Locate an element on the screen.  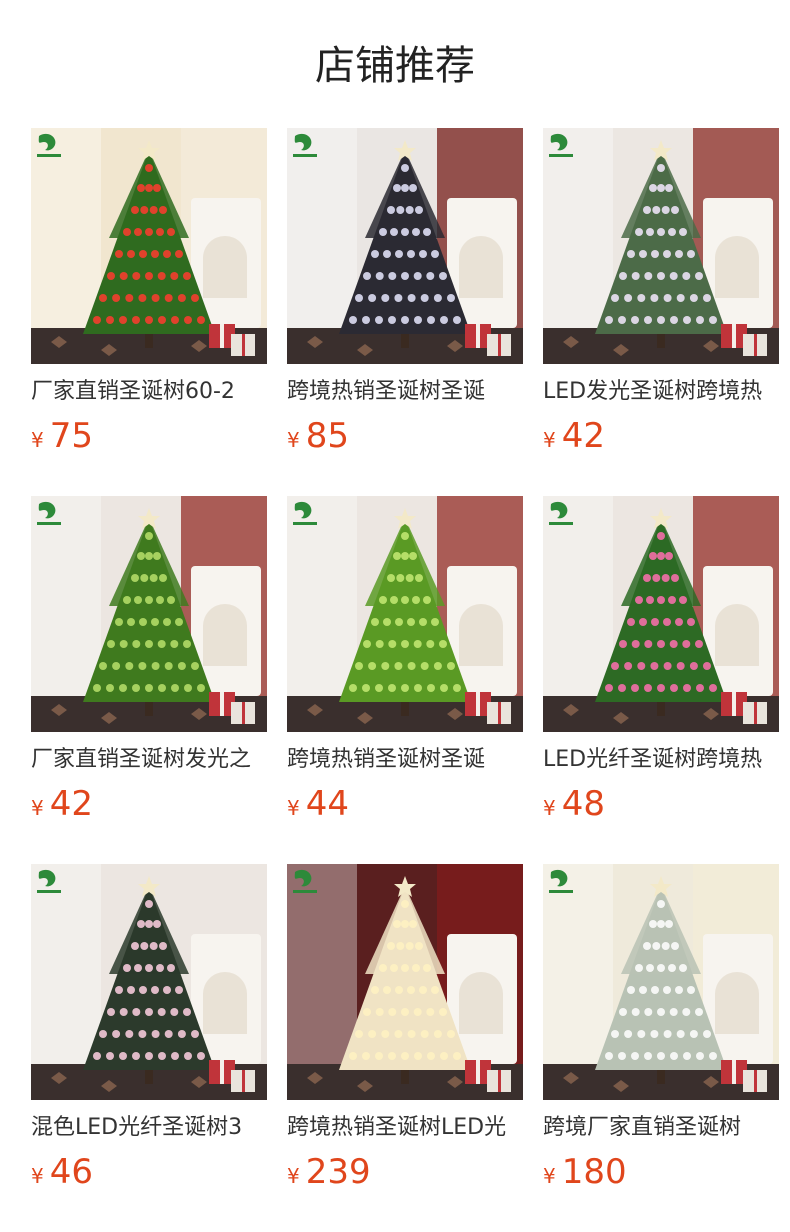
product-card: 跨境热销圣诞树圣诞 ¥44 is located at coordinates (405, 680).